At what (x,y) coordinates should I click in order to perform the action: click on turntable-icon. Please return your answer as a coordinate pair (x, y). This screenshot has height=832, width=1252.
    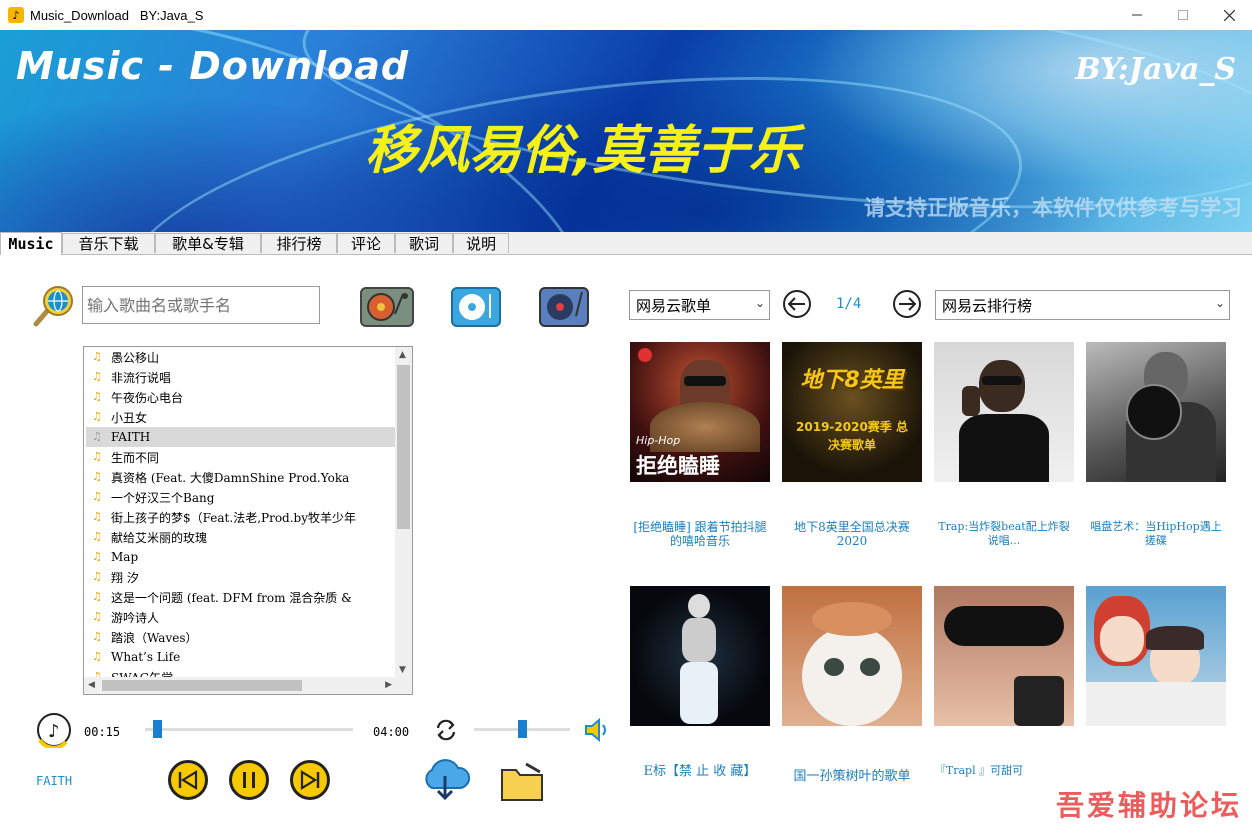
    Looking at the image, I should click on (387, 307).